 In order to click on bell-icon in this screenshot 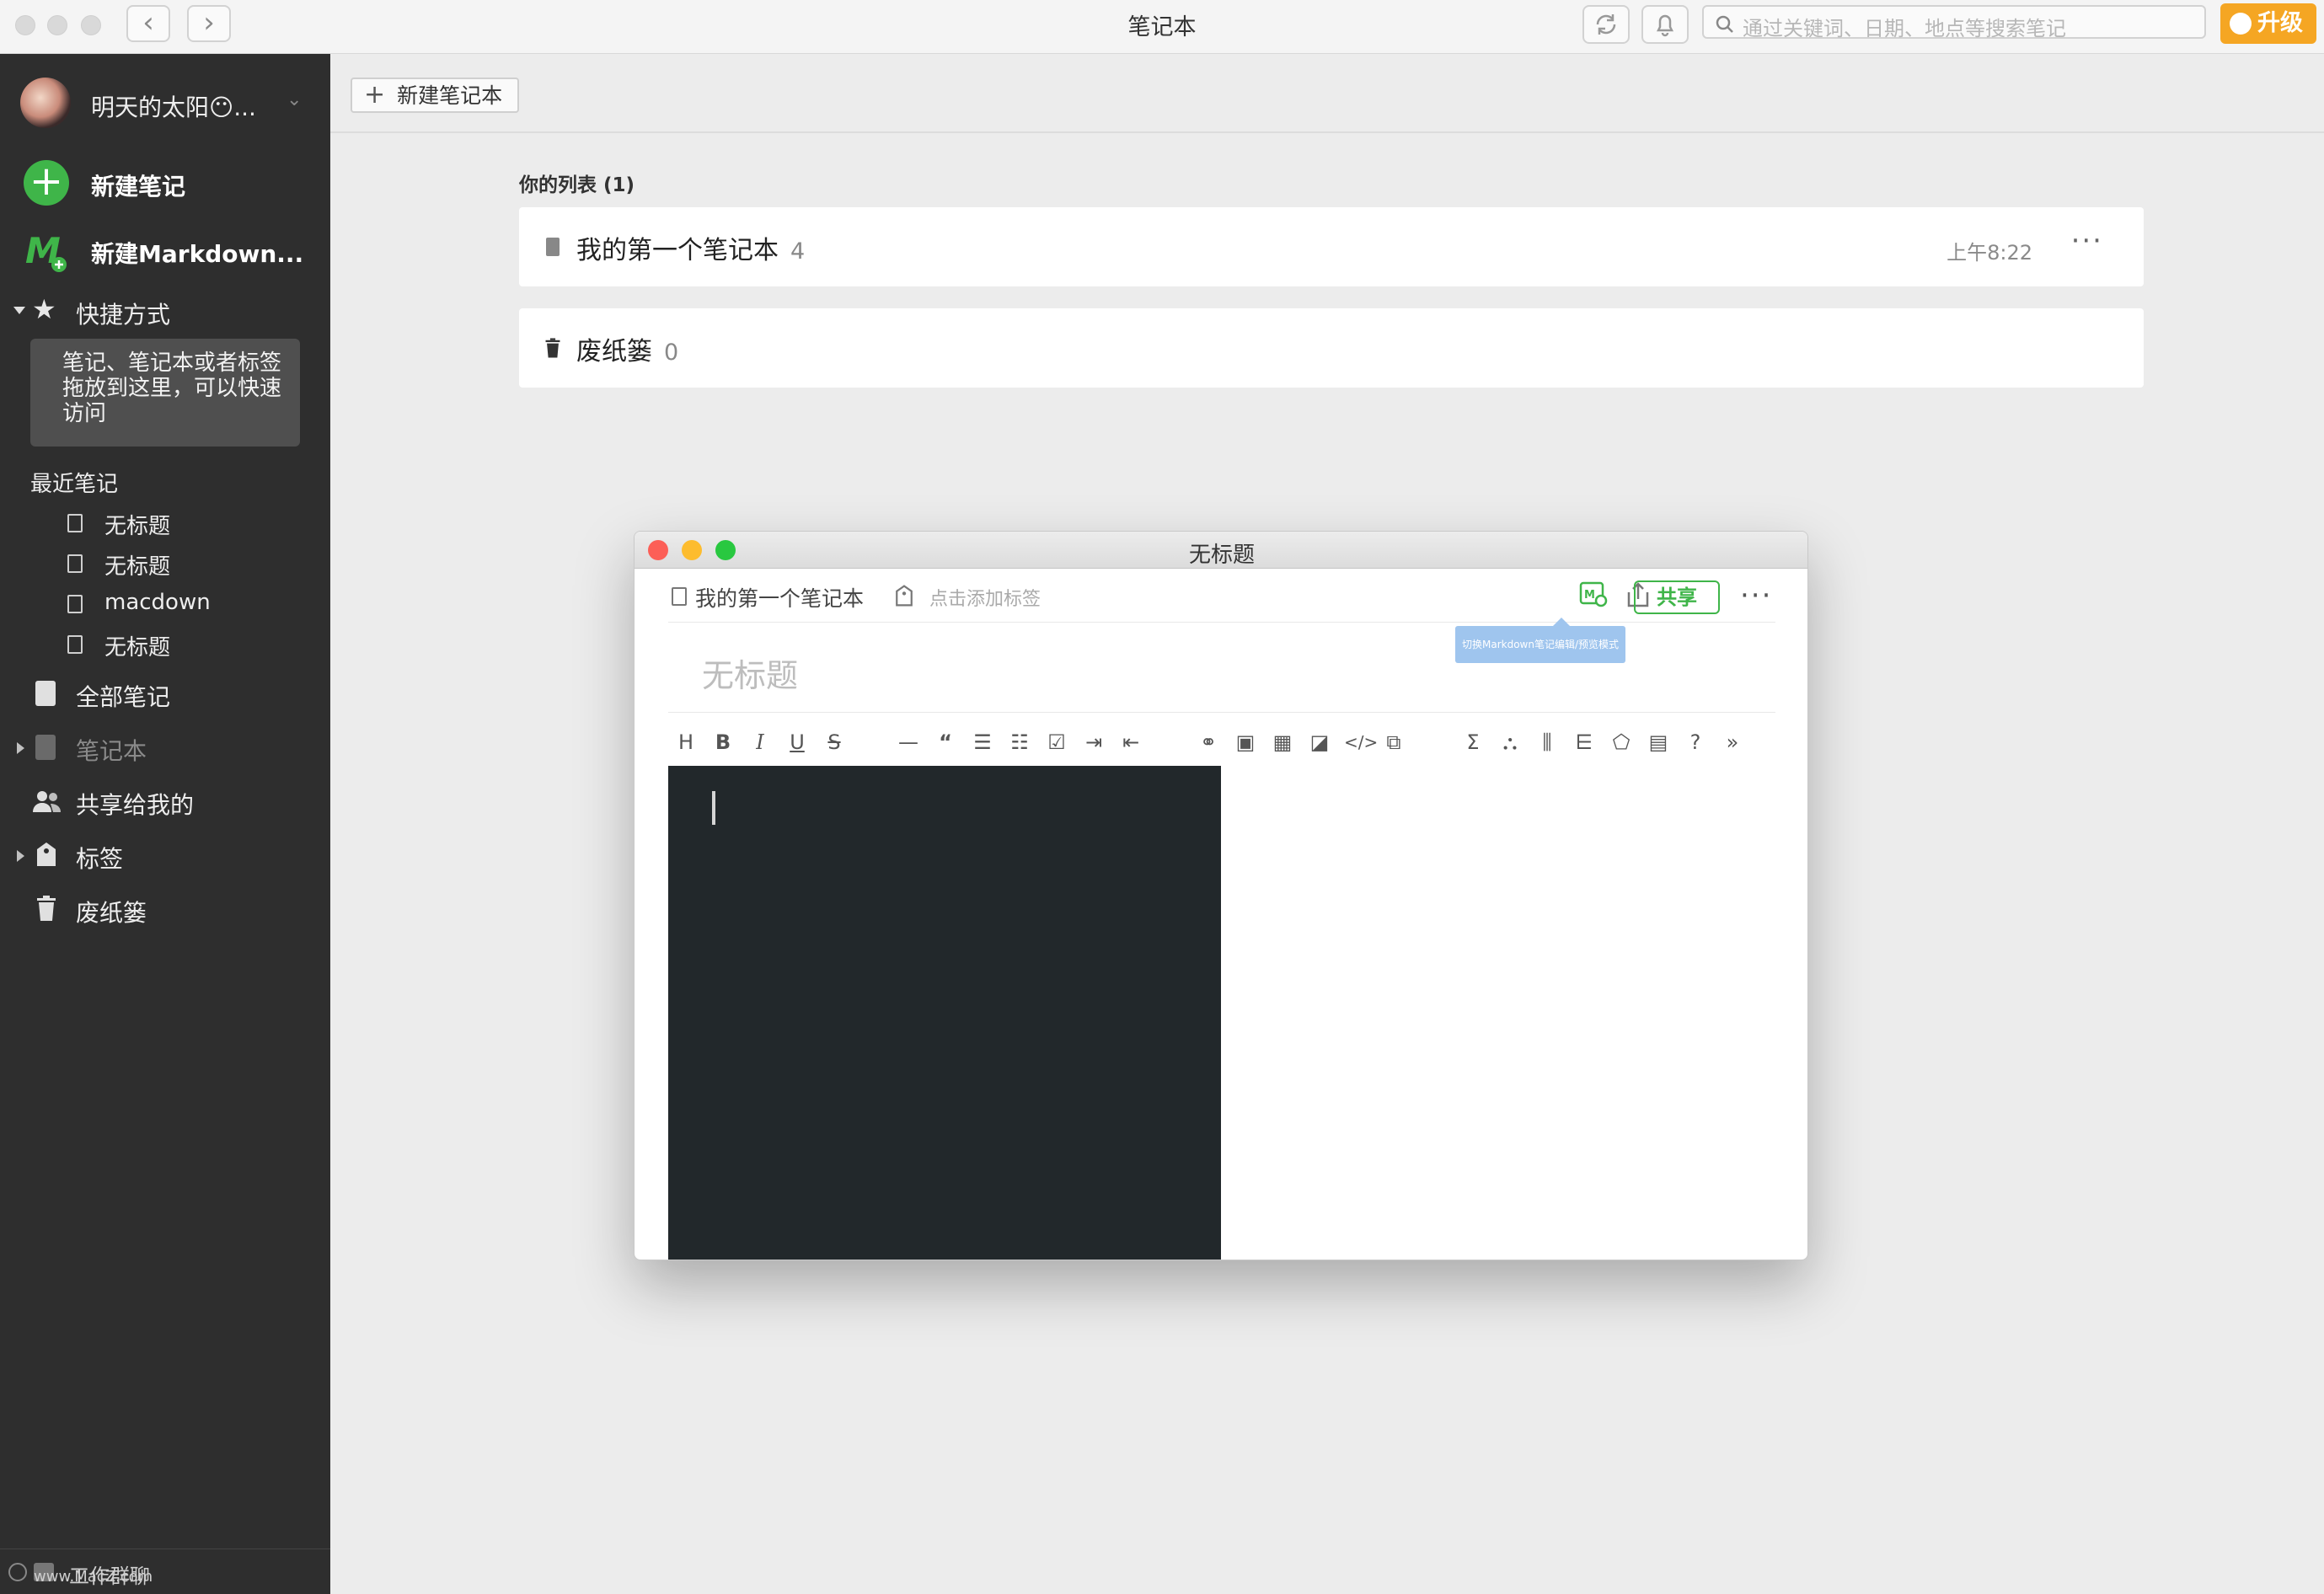, I will do `click(1665, 25)`.